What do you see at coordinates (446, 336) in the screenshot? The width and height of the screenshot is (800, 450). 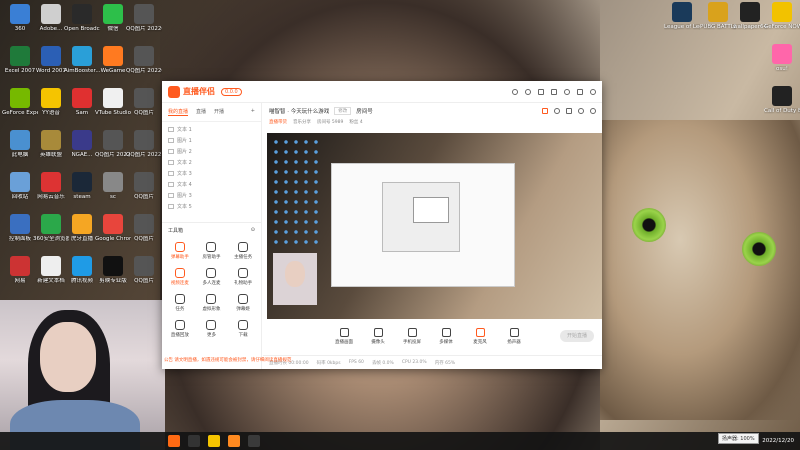 I see `control-button: 多媒体` at bounding box center [446, 336].